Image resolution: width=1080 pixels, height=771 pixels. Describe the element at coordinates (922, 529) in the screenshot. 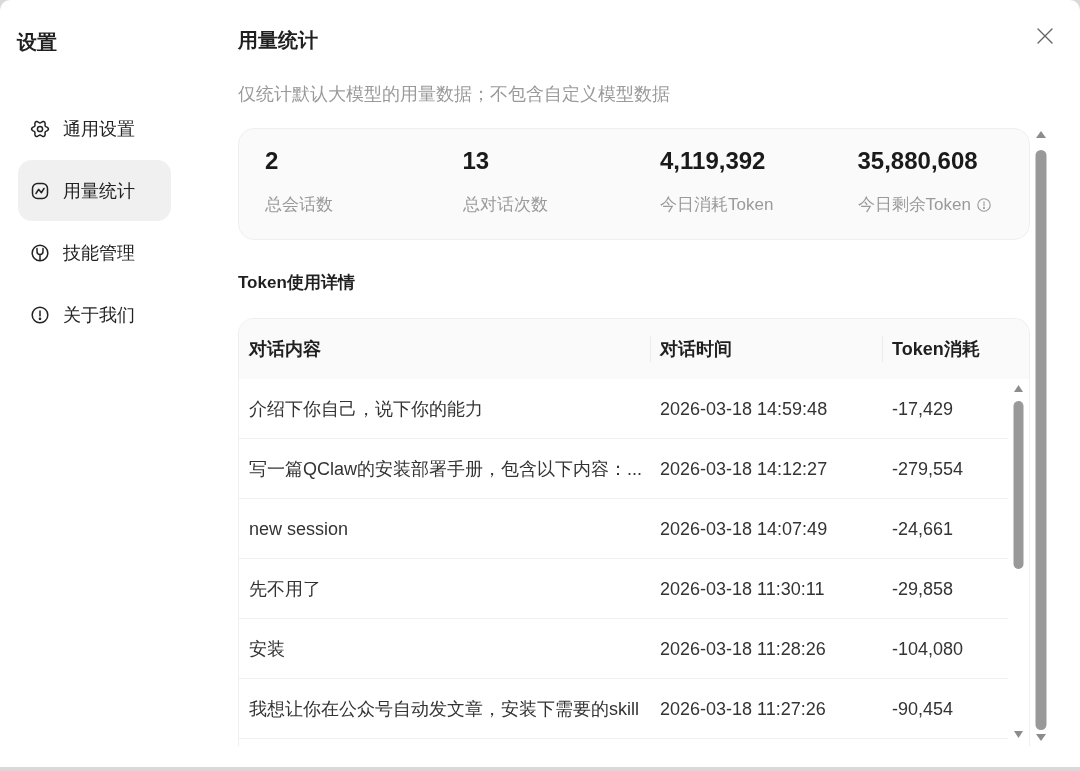

I see `table-cell-text: -24,661` at that location.